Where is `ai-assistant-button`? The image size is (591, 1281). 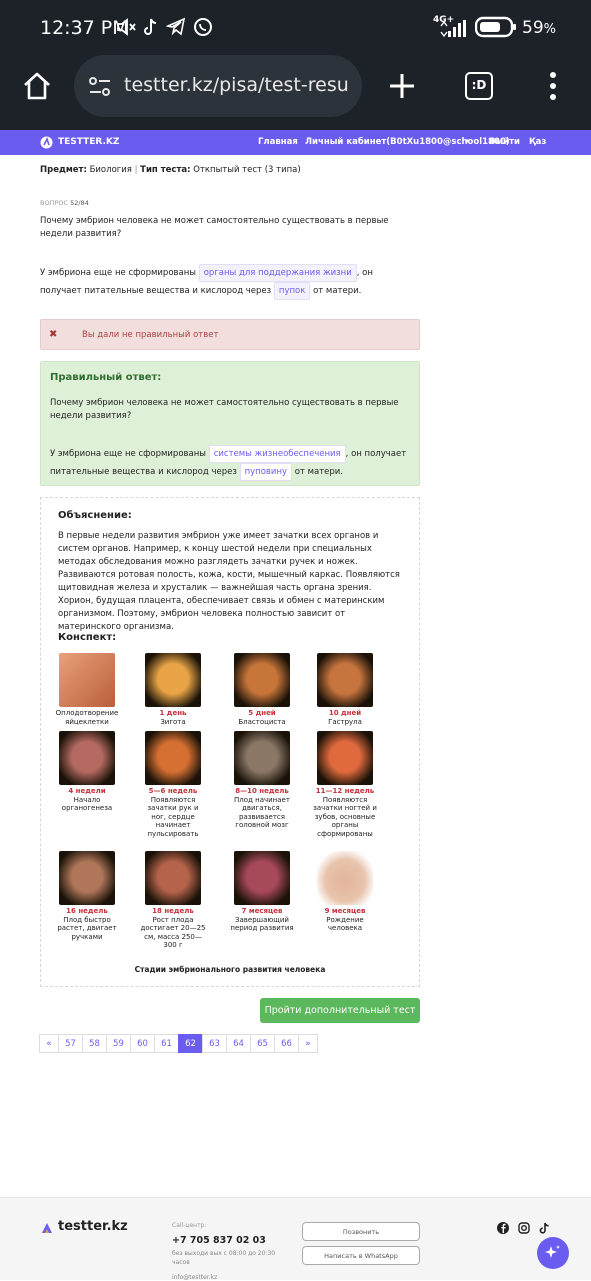
ai-assistant-button is located at coordinates (553, 1253).